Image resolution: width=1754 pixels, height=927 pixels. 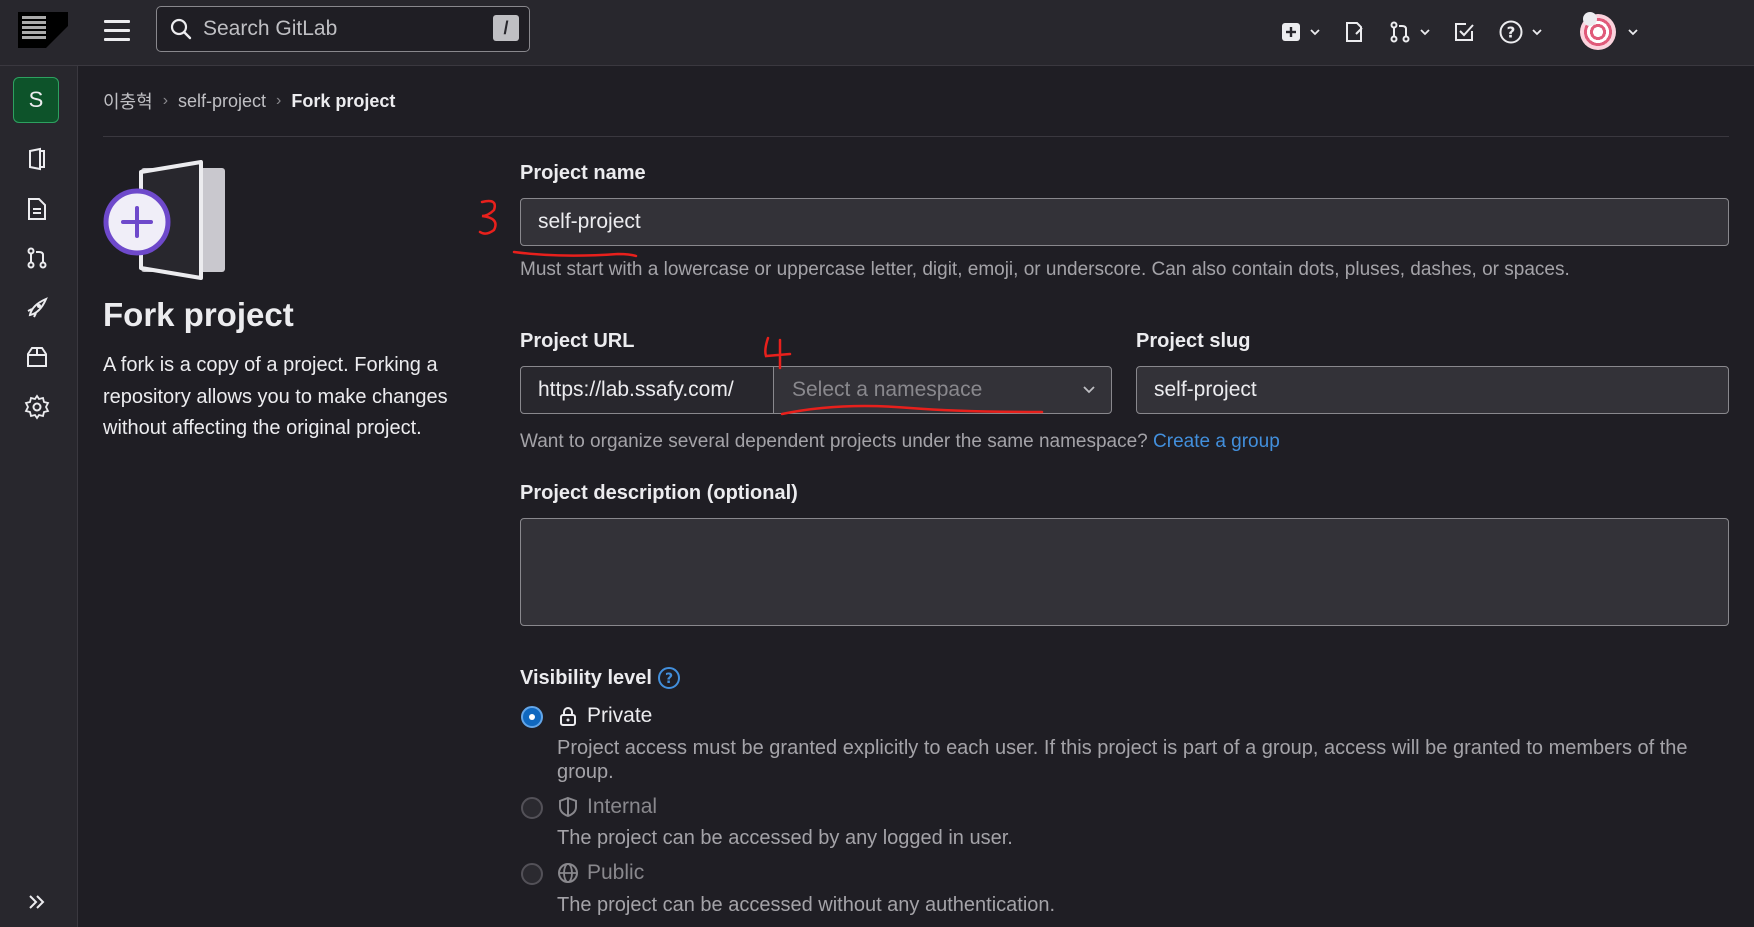 I want to click on file-icon, so click(x=37, y=209).